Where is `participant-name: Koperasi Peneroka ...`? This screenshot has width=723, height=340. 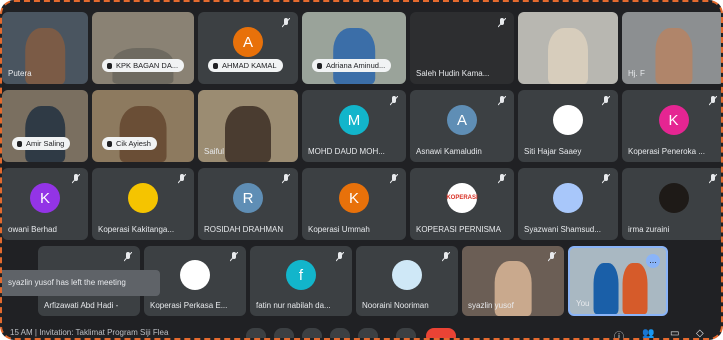
participant-name: Koperasi Peneroka ... is located at coordinates (666, 151).